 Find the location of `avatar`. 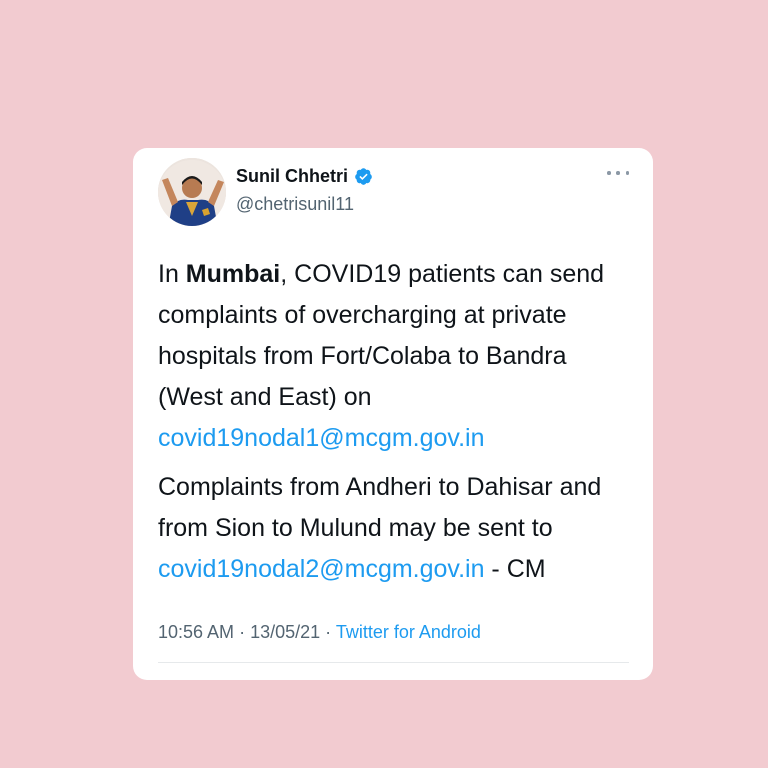

avatar is located at coordinates (192, 192).